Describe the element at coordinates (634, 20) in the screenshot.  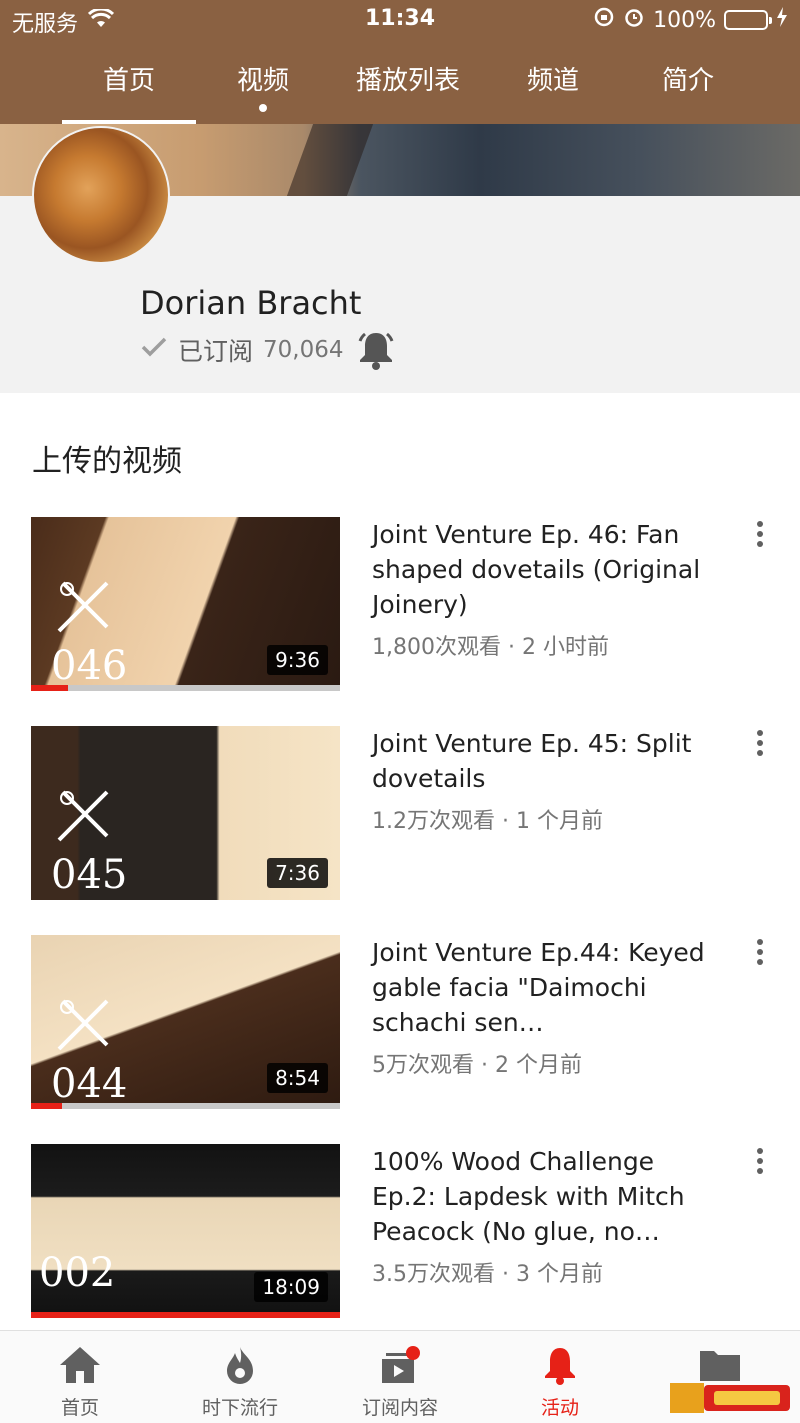
I see `alarm-icon` at that location.